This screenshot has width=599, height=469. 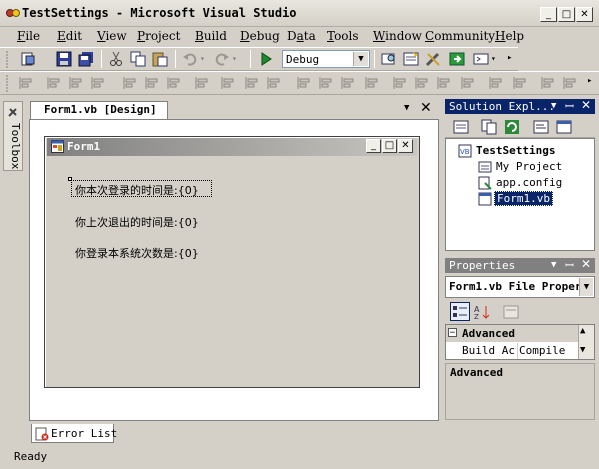 What do you see at coordinates (566, 14) in the screenshot?
I see `maximize-button: □` at bounding box center [566, 14].